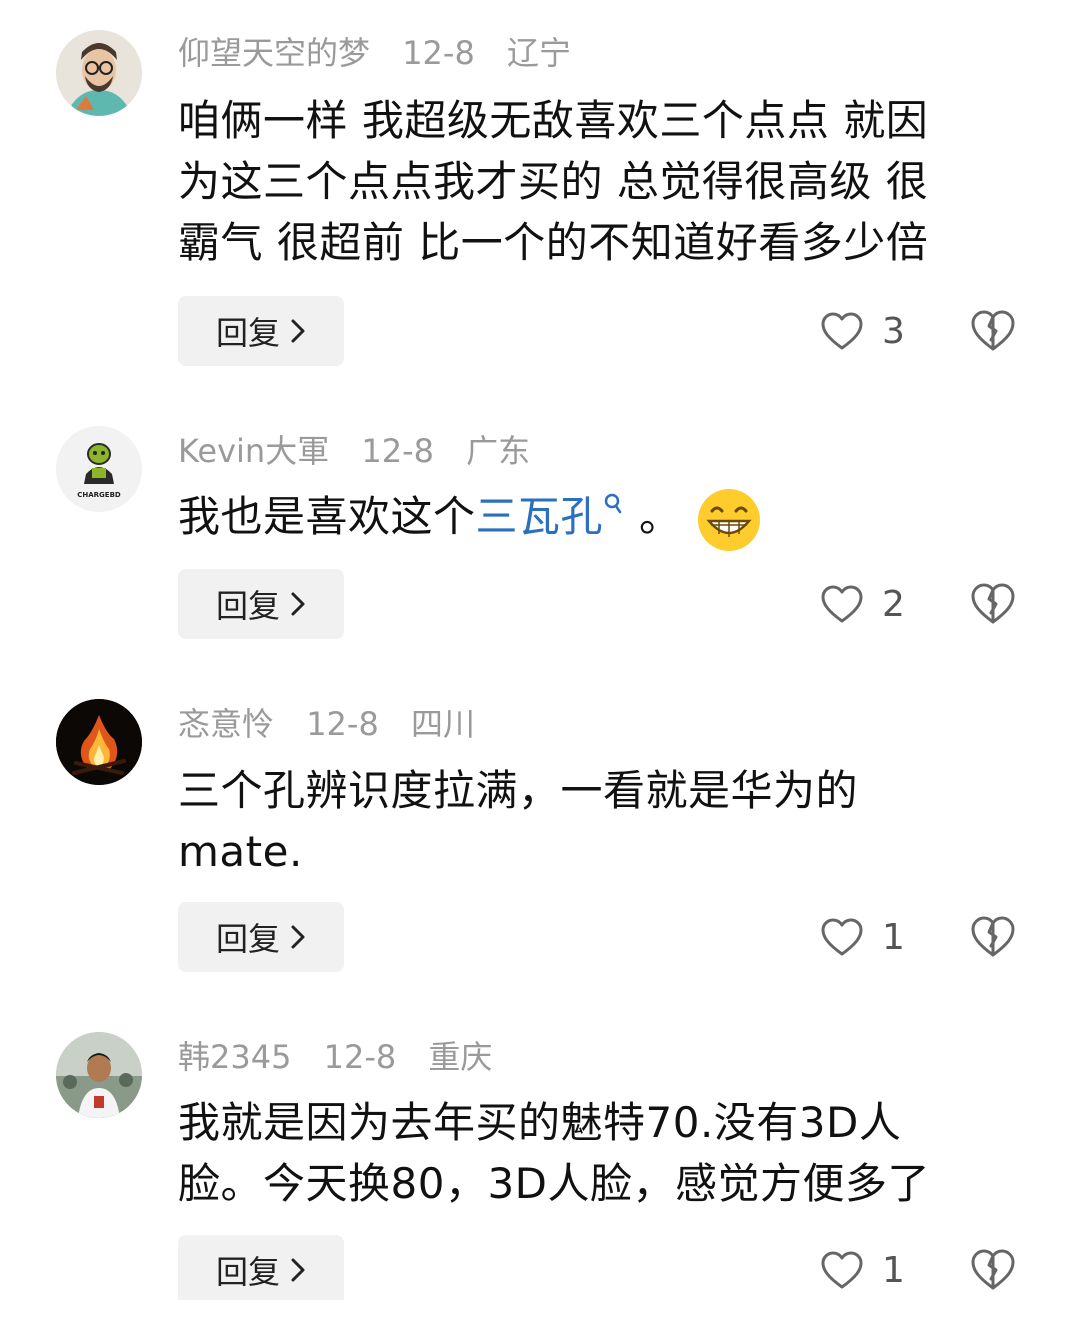 This screenshot has width=1080, height=1330. What do you see at coordinates (893, 331) in the screenshot?
I see `like-count: 3` at bounding box center [893, 331].